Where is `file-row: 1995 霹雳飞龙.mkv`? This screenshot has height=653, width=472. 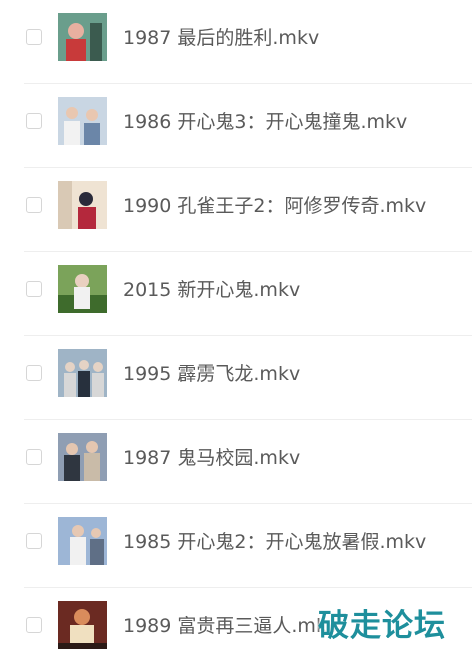 file-row: 1995 霹雳飞龙.mkv is located at coordinates (236, 378).